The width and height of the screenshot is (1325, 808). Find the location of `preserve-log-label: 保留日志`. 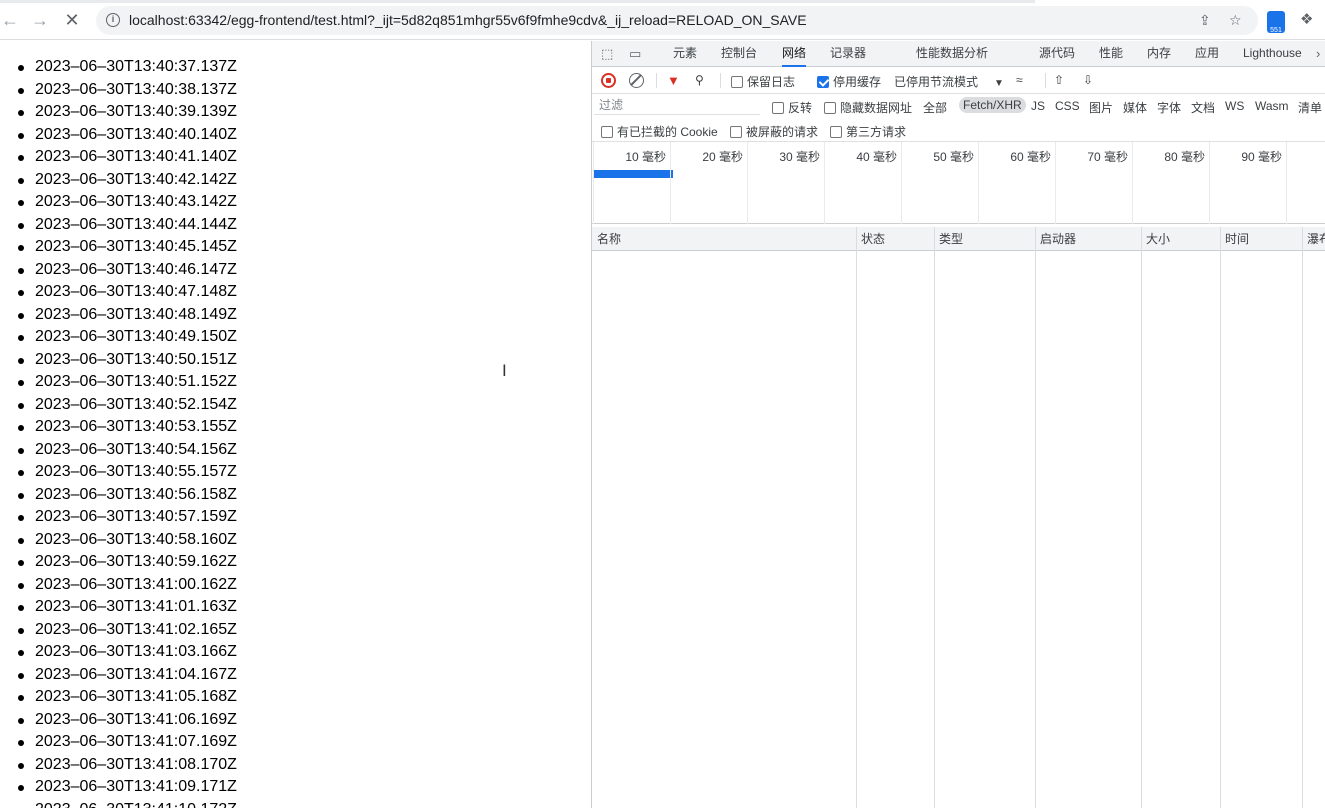

preserve-log-label: 保留日志 is located at coordinates (771, 82).